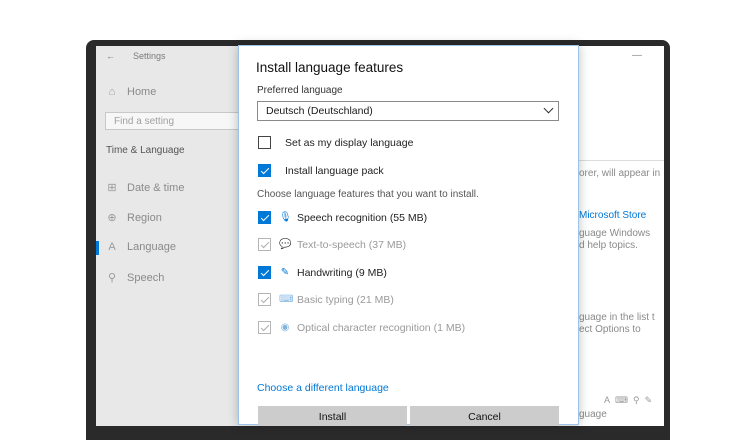 Image resolution: width=750 pixels, height=440 pixels. What do you see at coordinates (484, 416) in the screenshot?
I see `cancel-button: Cancel` at bounding box center [484, 416].